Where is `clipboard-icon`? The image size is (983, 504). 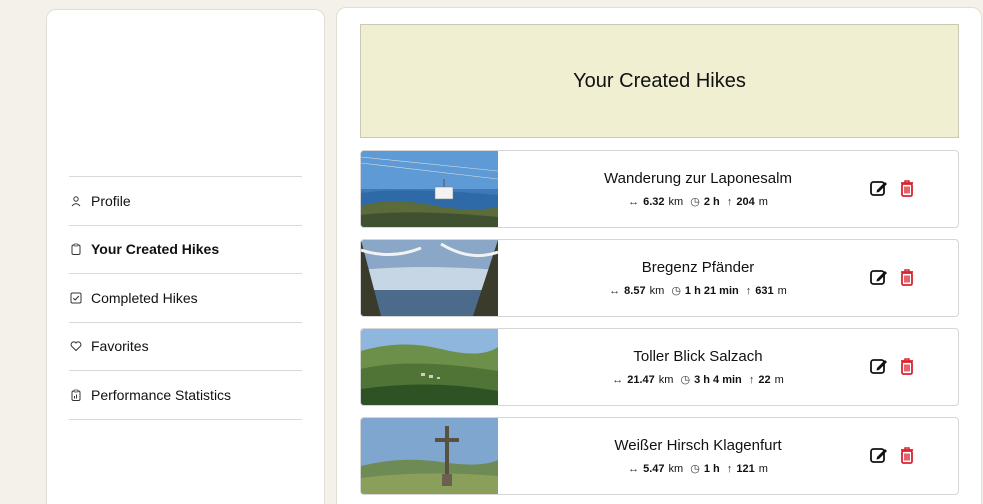
clipboard-icon is located at coordinates (76, 249).